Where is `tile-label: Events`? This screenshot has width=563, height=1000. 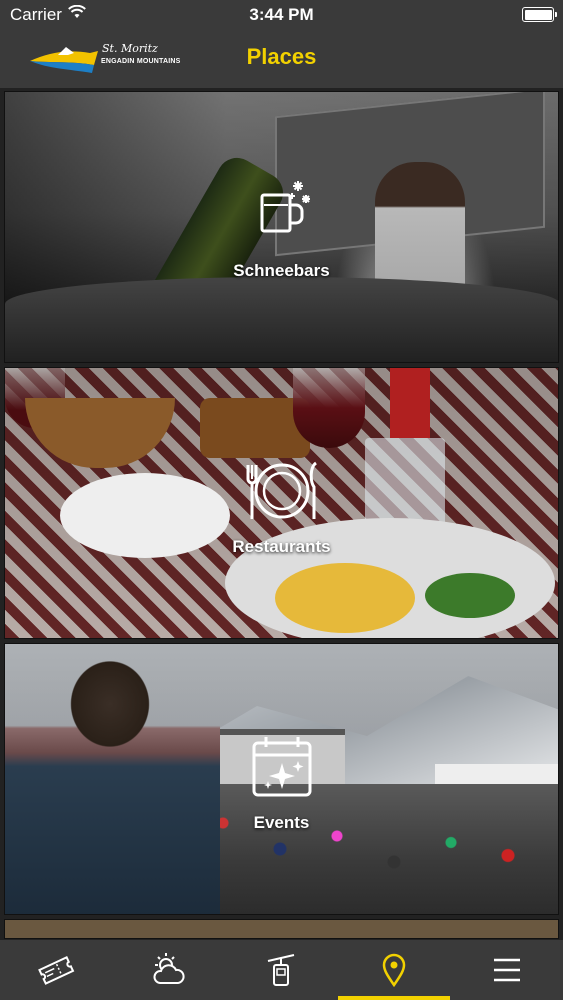
tile-label: Events is located at coordinates (281, 822).